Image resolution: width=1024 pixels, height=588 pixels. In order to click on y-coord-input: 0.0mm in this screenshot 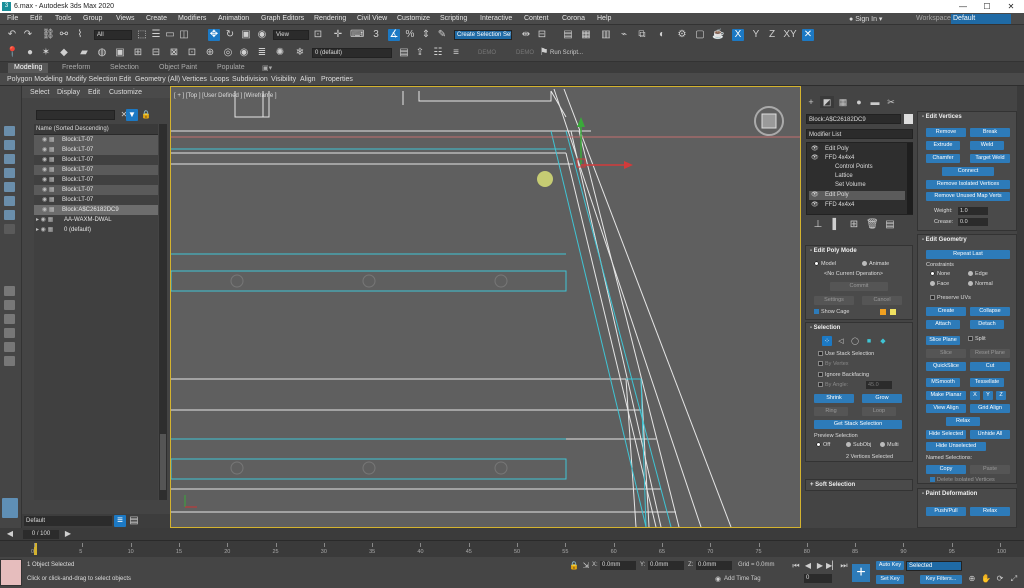, I will do `click(666, 565)`.